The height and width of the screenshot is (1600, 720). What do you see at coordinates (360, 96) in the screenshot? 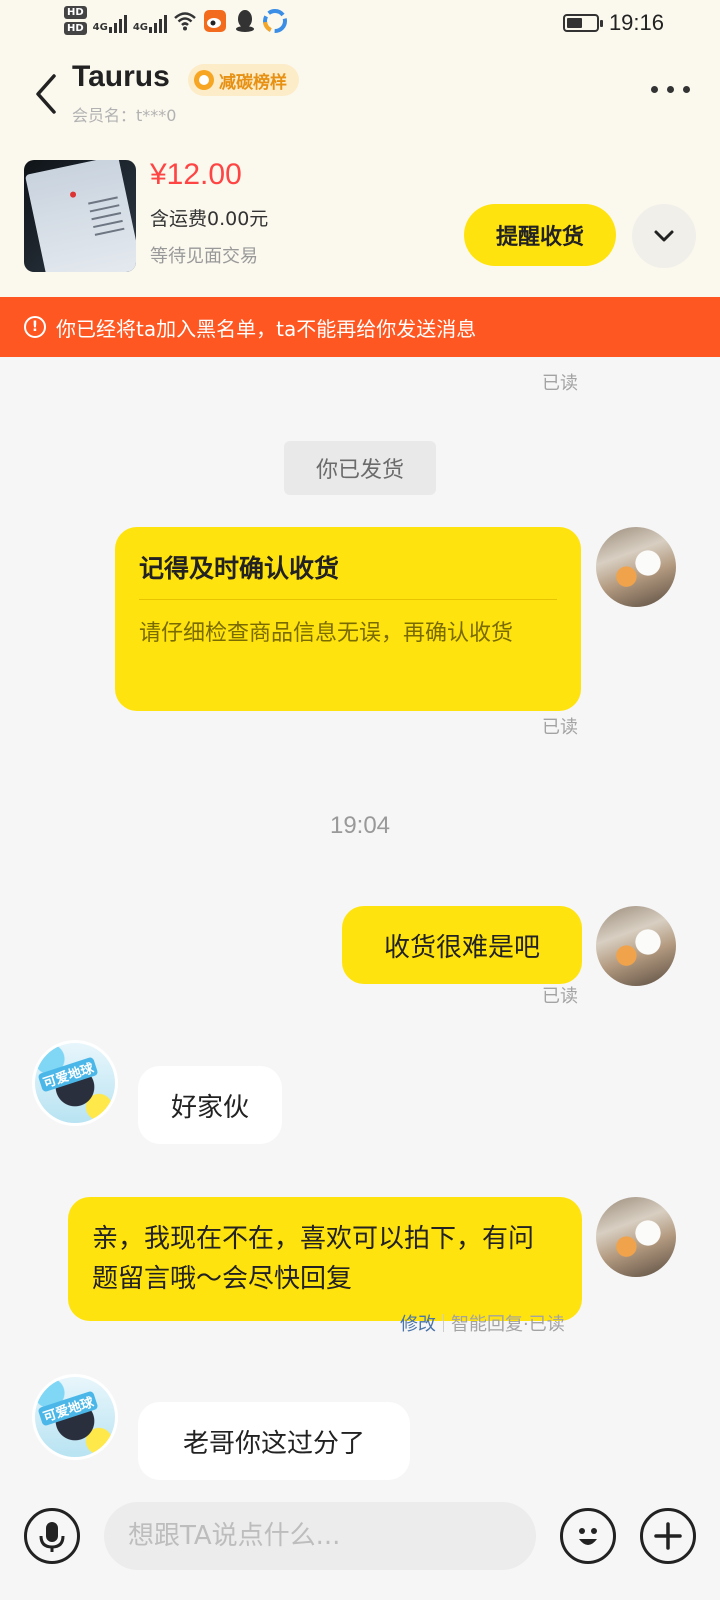
I see `chat-header: Taurus 减碳榜样 会员名：t***0` at bounding box center [360, 96].